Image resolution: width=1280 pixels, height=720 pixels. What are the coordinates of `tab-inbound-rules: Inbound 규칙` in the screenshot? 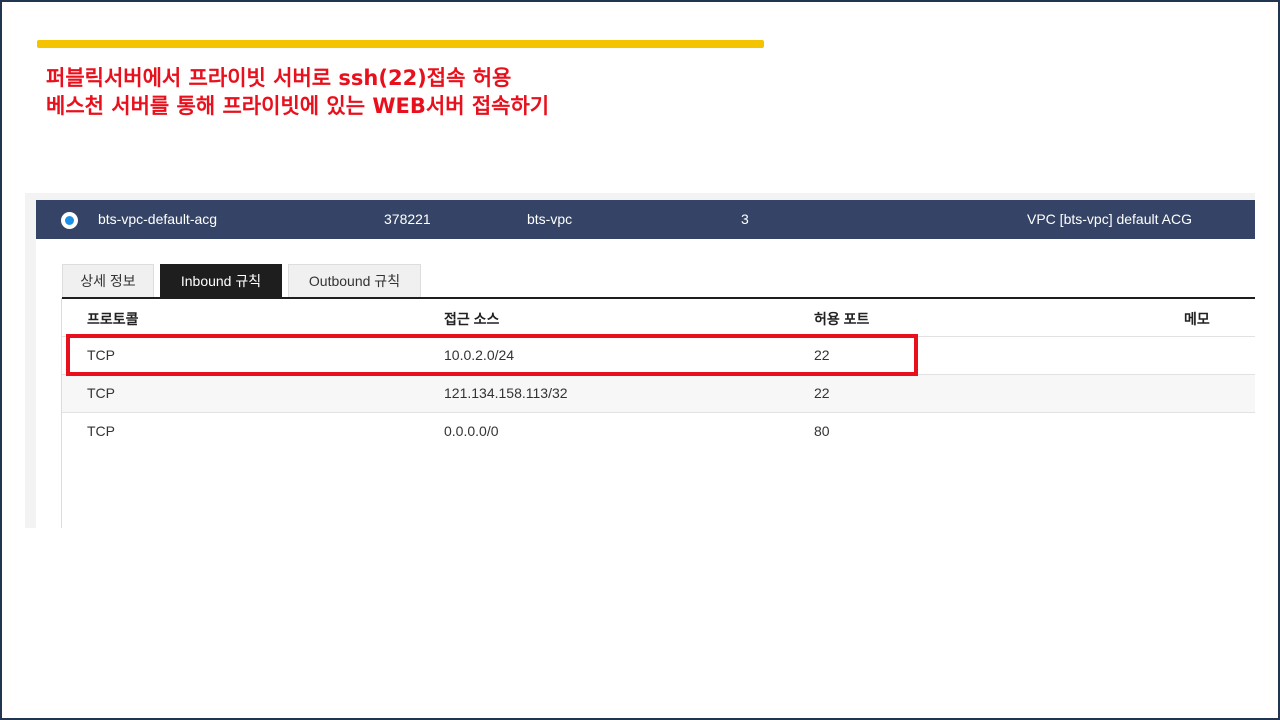 It's located at (221, 281).